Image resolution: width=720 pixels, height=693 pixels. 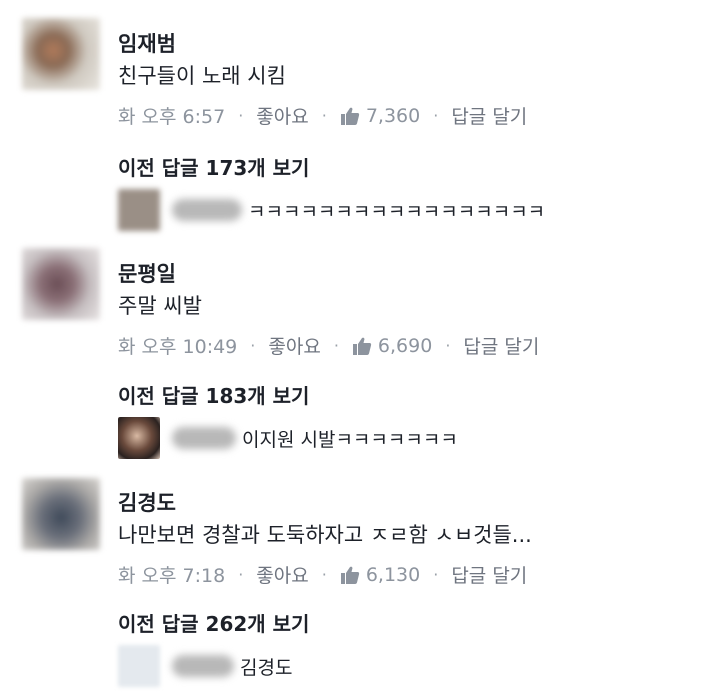 What do you see at coordinates (405, 346) in the screenshot?
I see `like-count: 6,690` at bounding box center [405, 346].